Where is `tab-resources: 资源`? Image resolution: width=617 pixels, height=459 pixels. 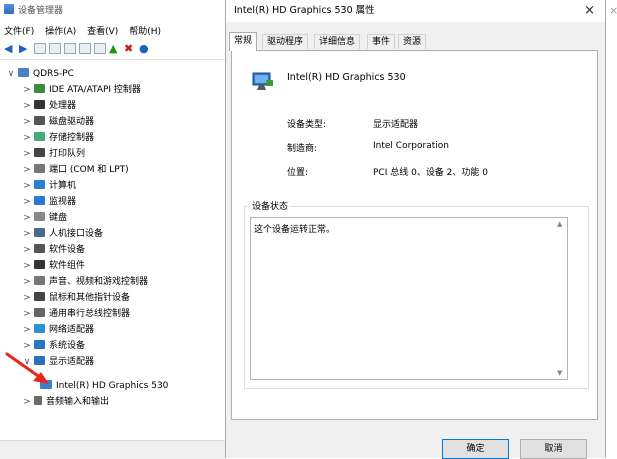 tab-resources: 资源 is located at coordinates (412, 41).